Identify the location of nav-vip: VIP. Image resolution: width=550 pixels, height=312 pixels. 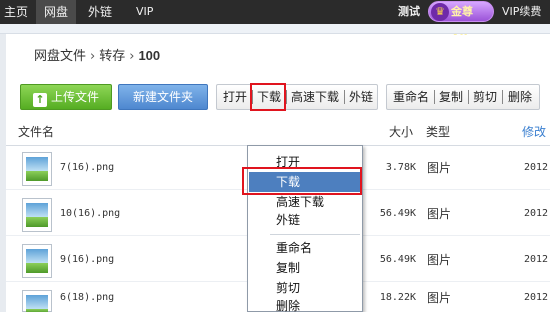
(148, 12).